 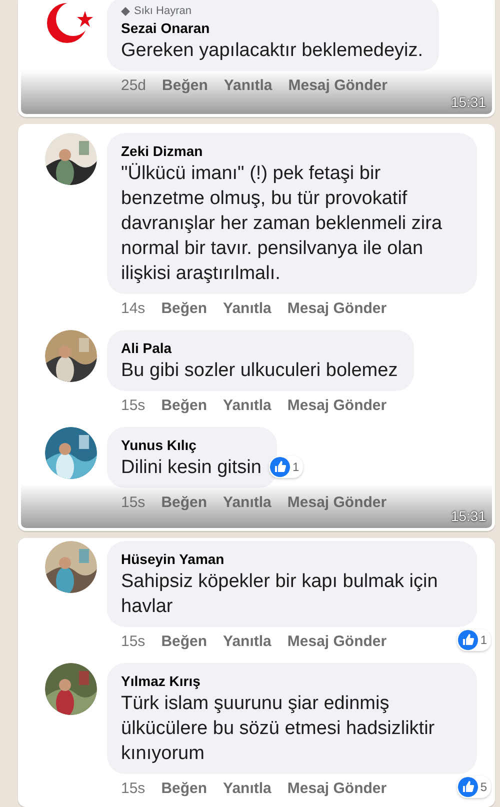 What do you see at coordinates (133, 308) in the screenshot?
I see `comment-age: 14s` at bounding box center [133, 308].